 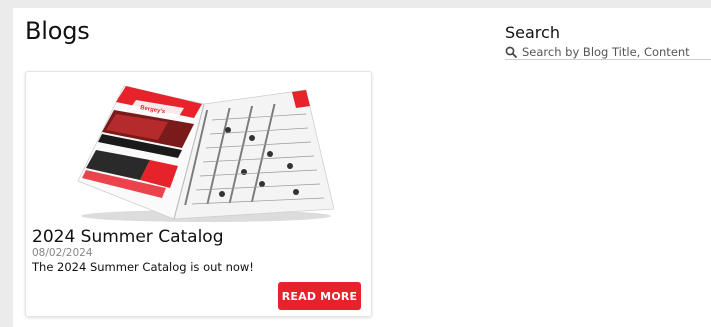 I want to click on post-date: 08/02/2024, so click(x=62, y=253).